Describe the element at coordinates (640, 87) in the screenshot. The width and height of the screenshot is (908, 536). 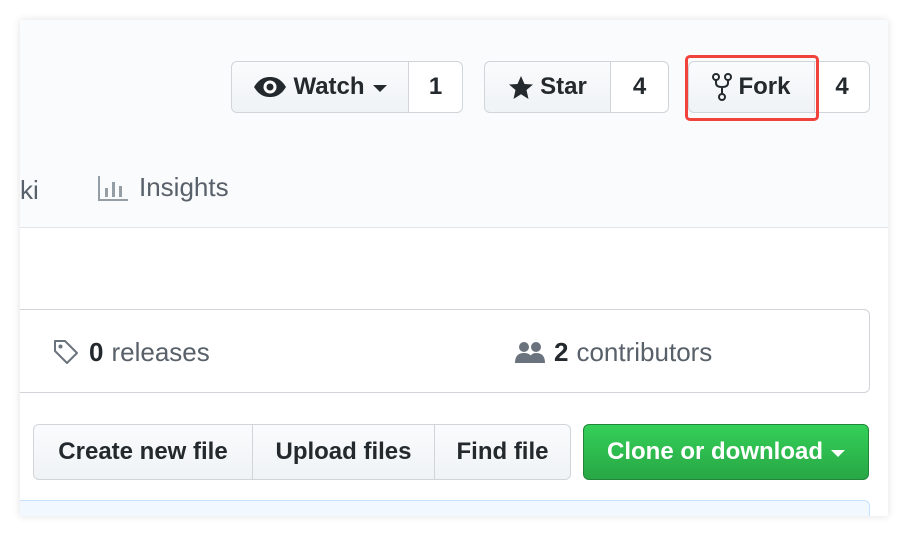
I see `star-count: 4` at that location.